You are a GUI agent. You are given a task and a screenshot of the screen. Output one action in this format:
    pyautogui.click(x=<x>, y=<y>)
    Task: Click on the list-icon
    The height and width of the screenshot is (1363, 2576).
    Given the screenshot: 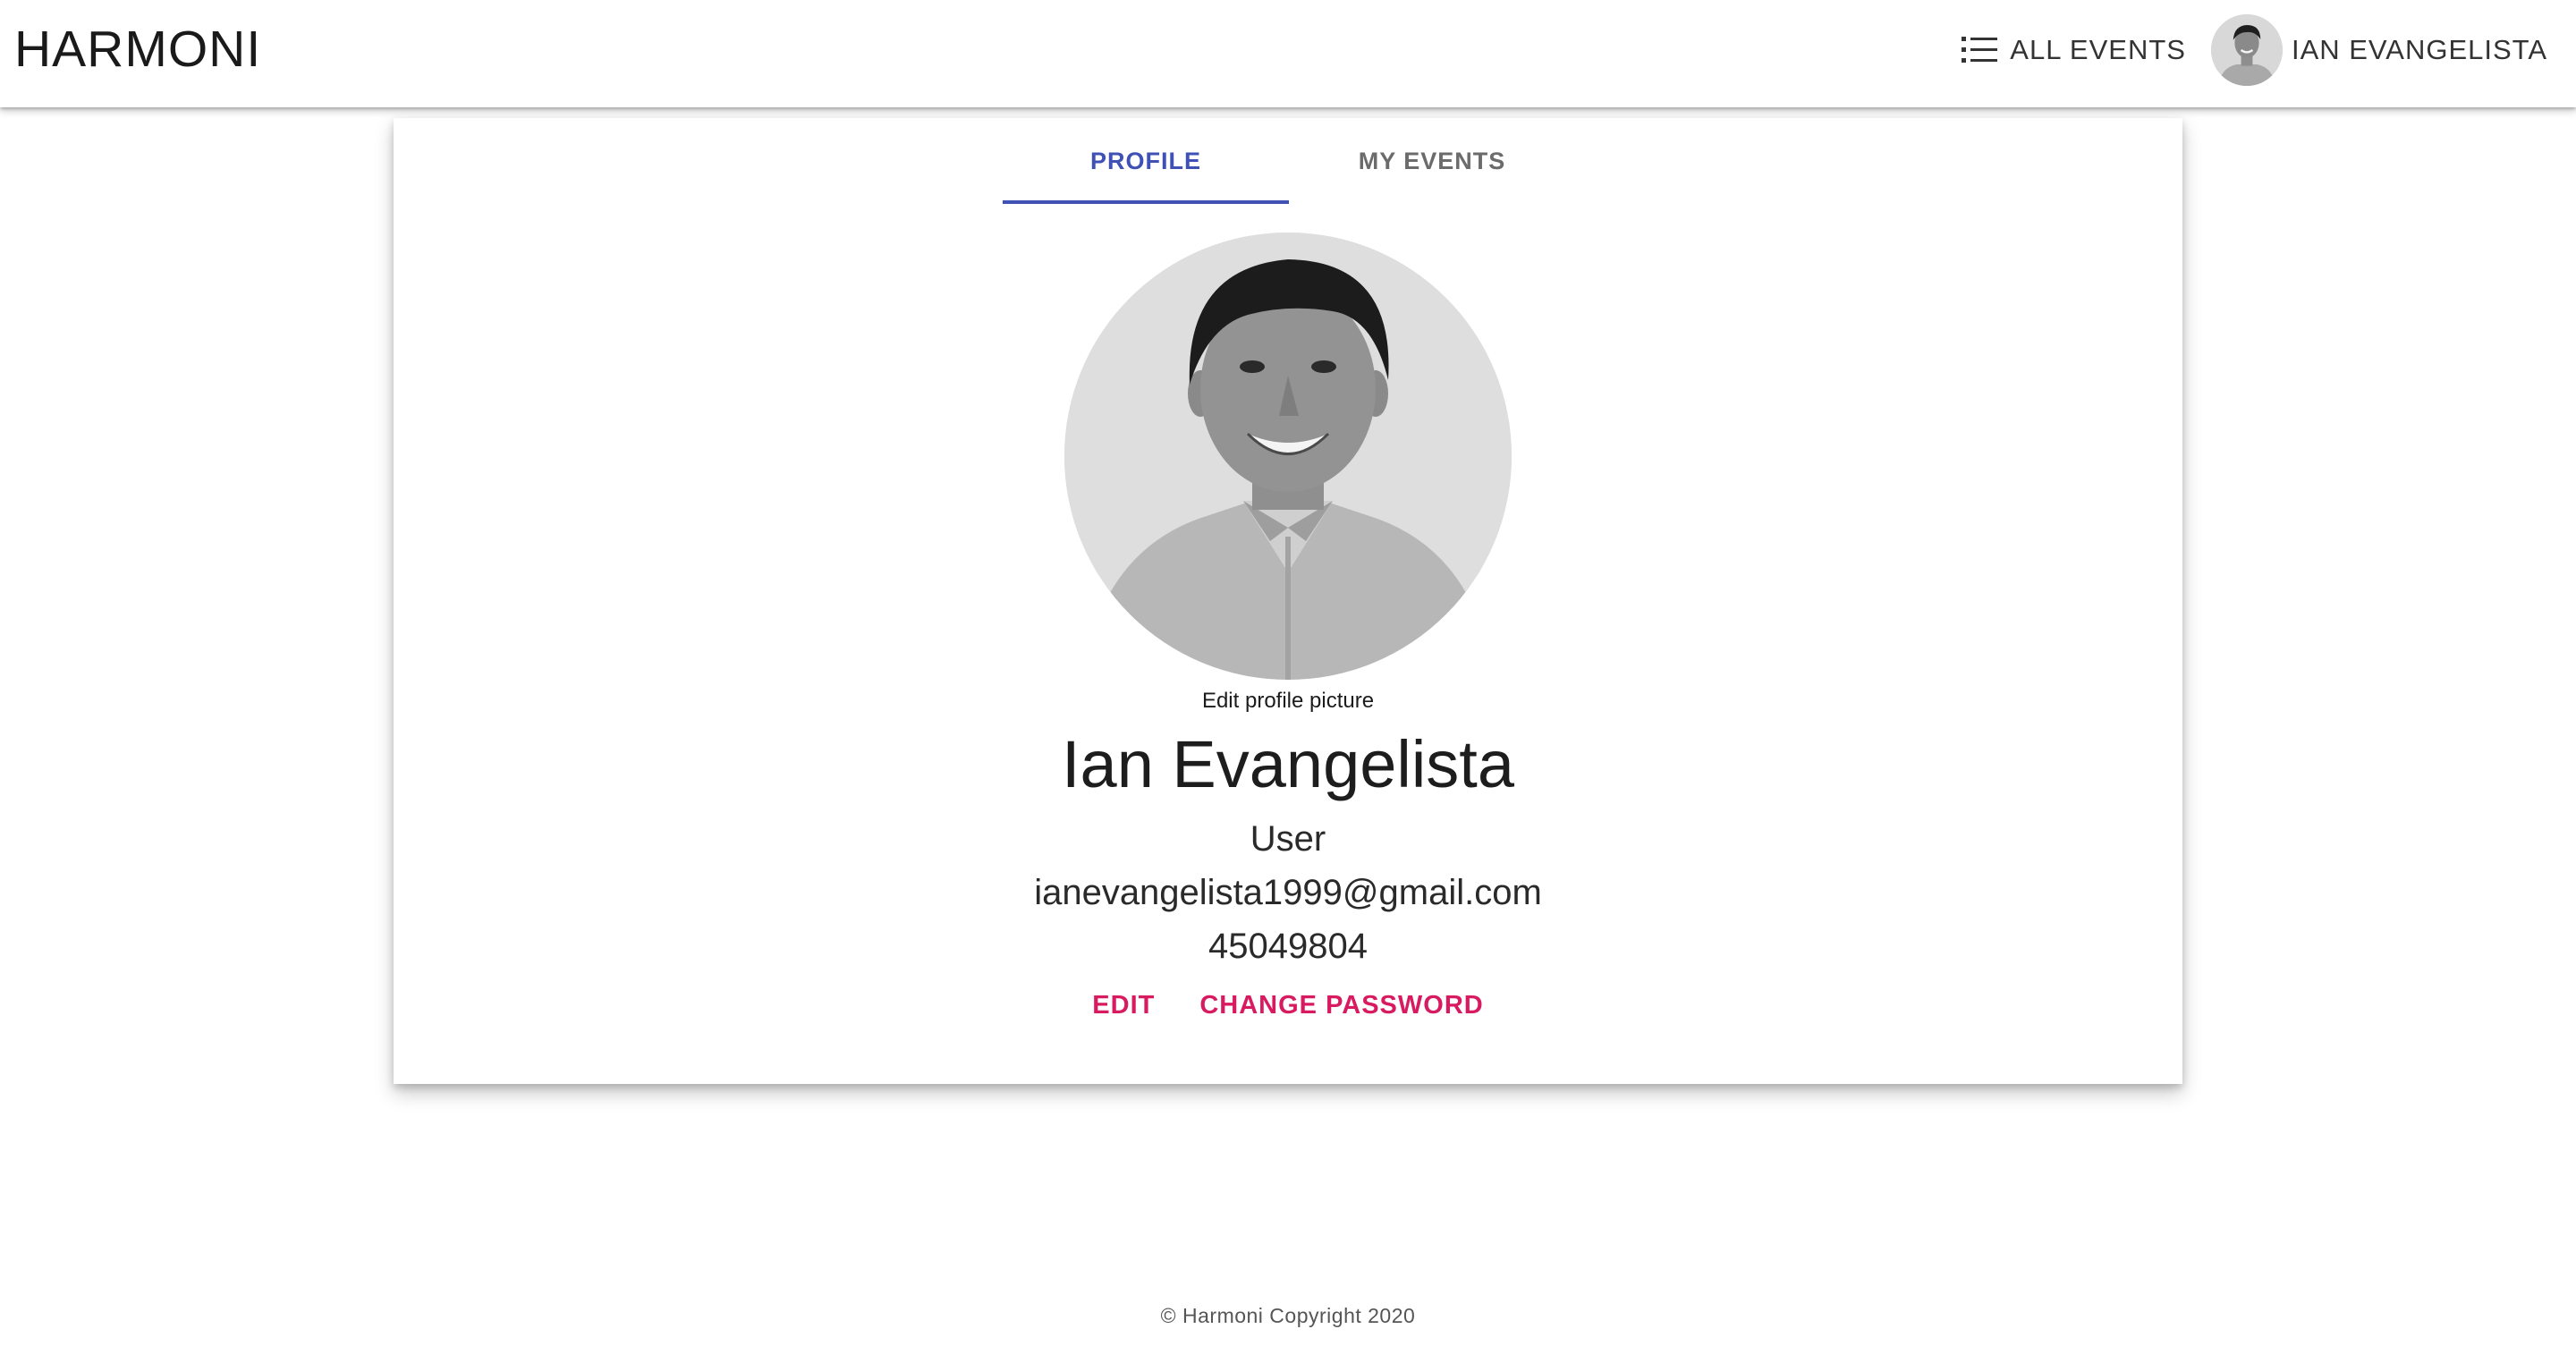 What is the action you would take?
    pyautogui.click(x=1980, y=50)
    